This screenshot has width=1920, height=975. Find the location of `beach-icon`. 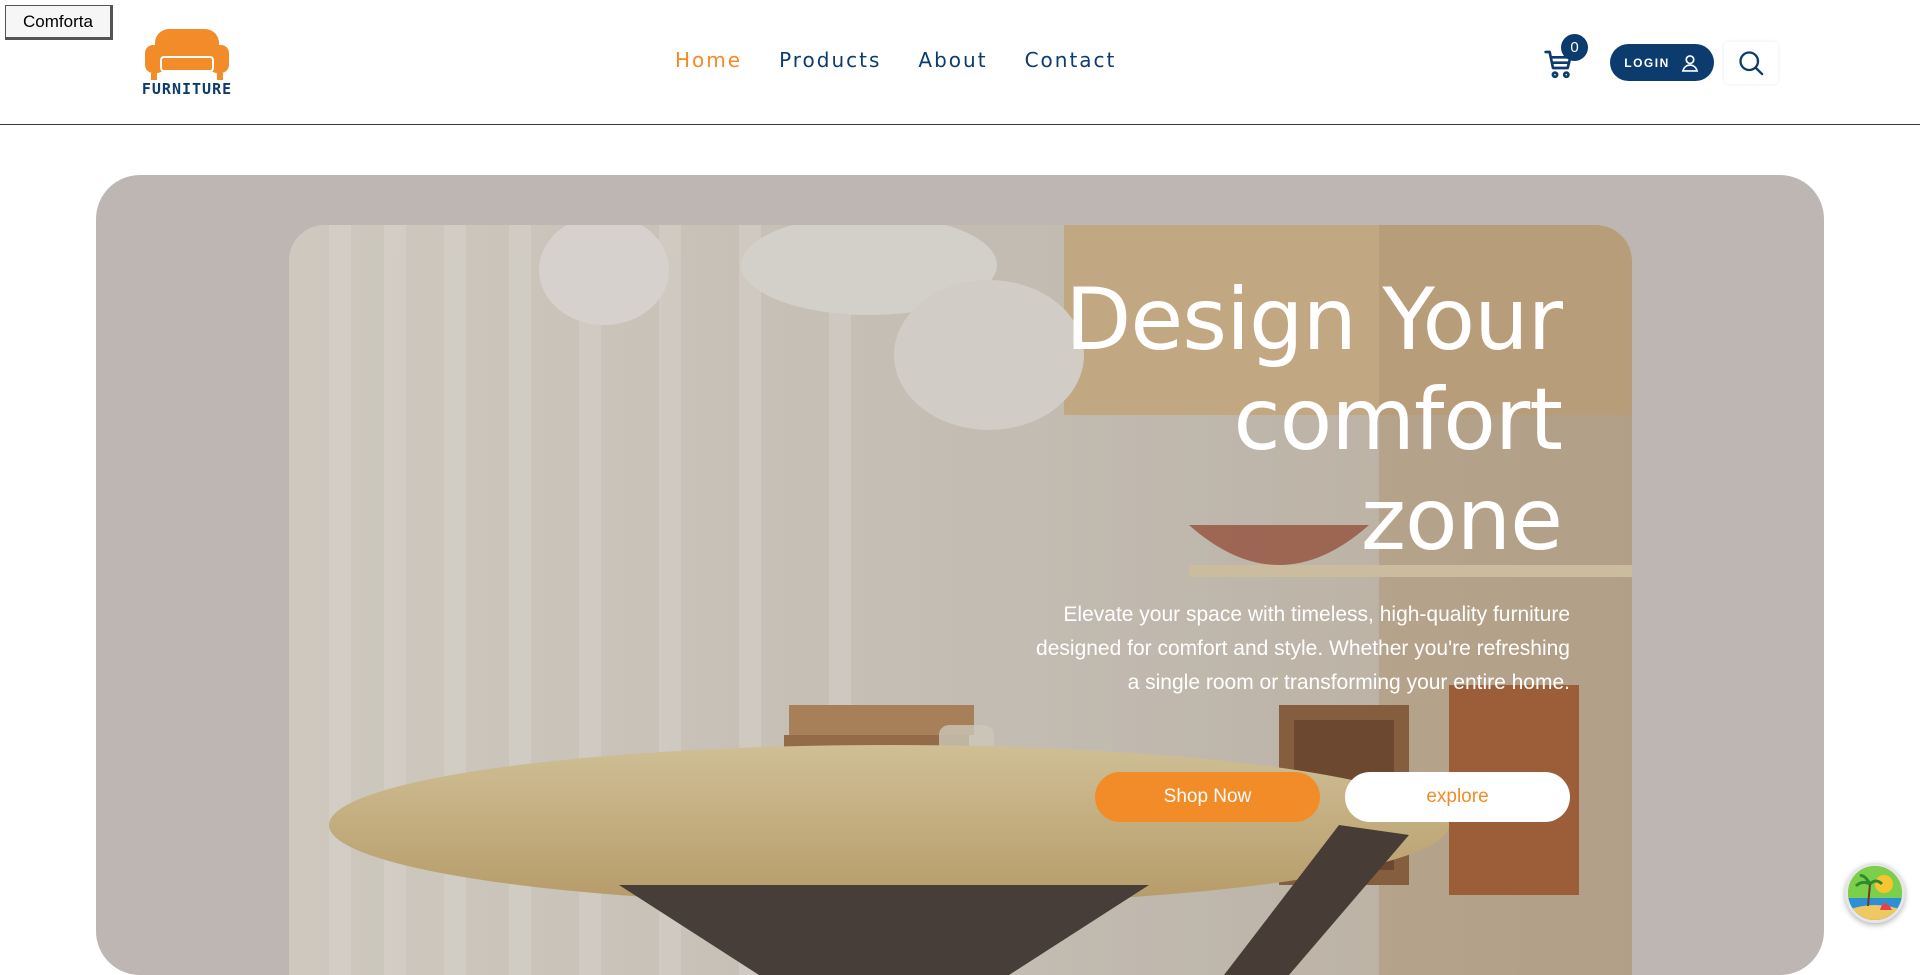

beach-icon is located at coordinates (1875, 893).